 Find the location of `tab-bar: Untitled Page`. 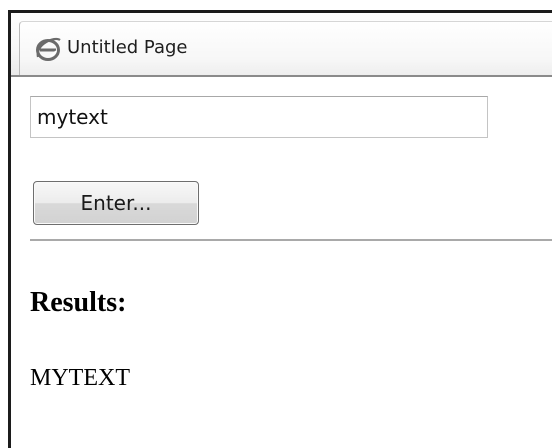

tab-bar: Untitled Page is located at coordinates (281, 45).